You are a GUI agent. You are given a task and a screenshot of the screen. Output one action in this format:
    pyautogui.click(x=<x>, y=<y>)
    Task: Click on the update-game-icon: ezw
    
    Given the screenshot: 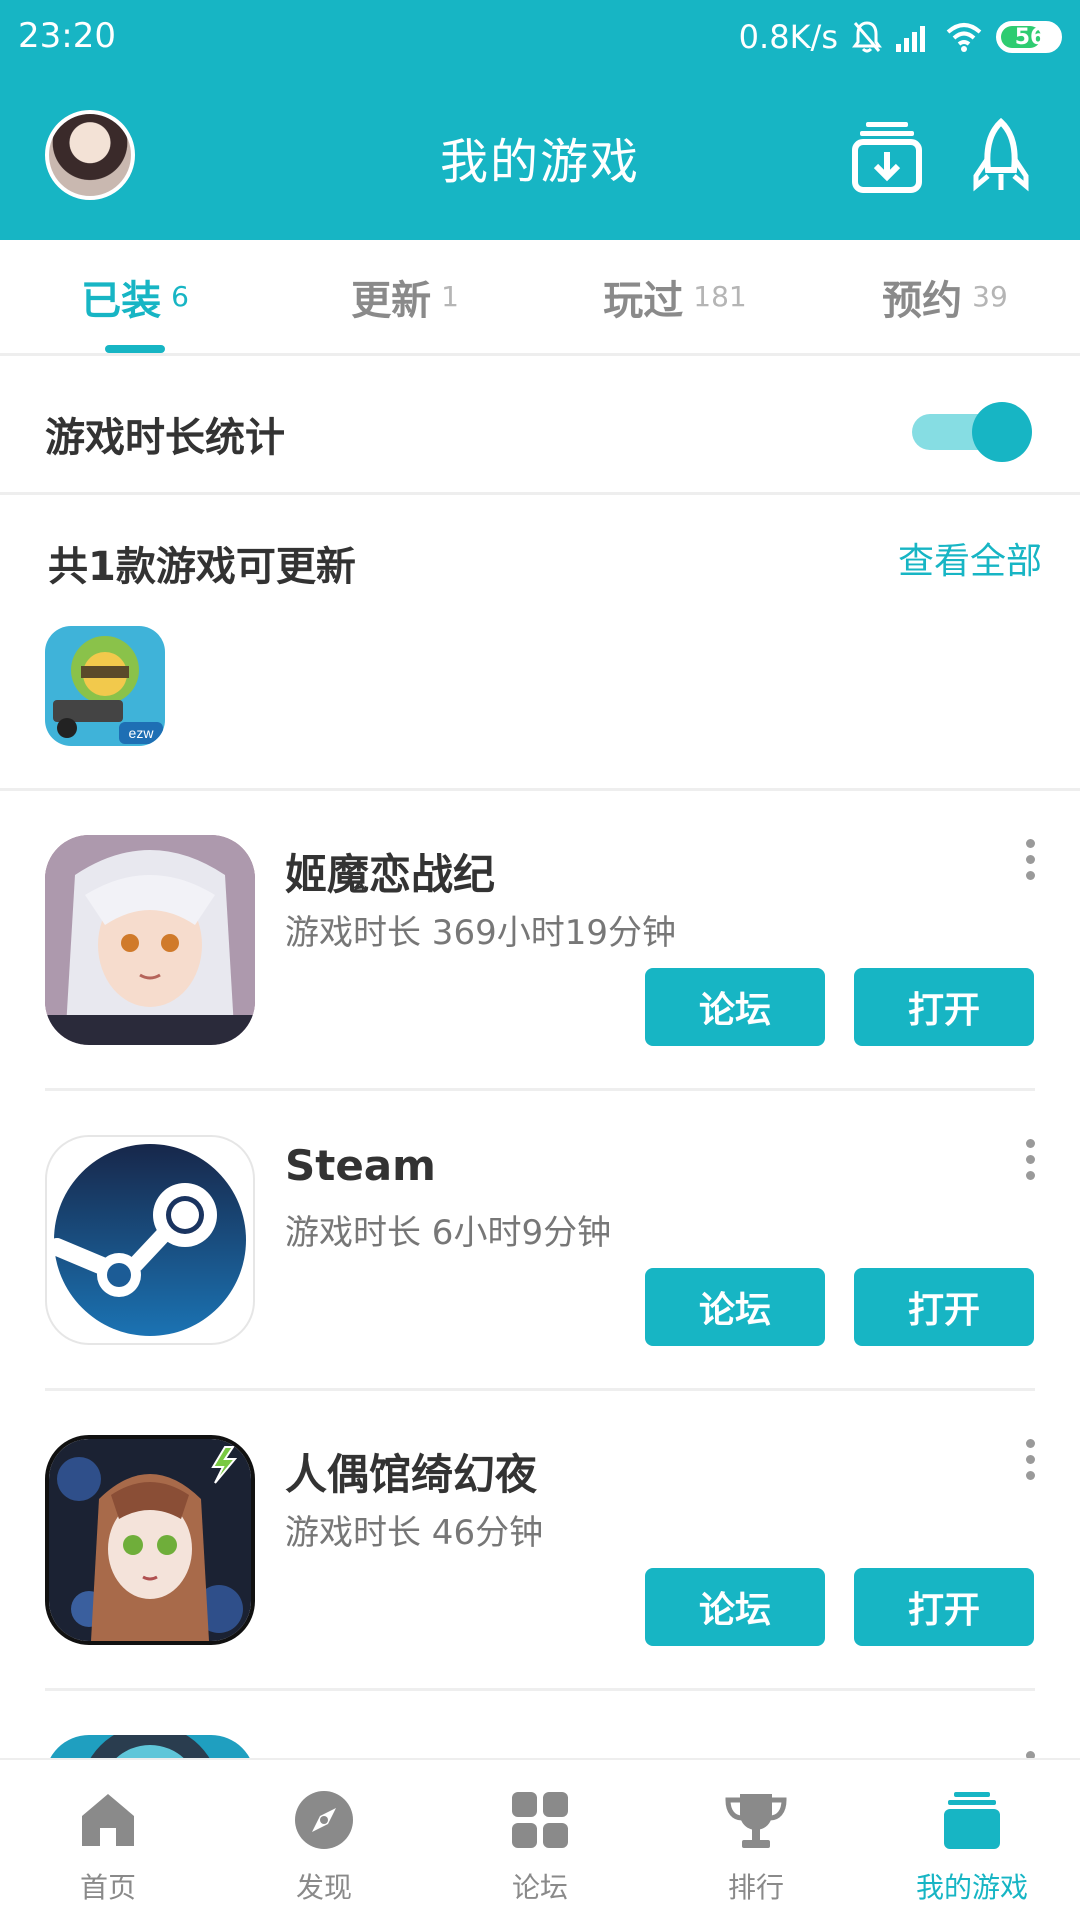 What is the action you would take?
    pyautogui.click(x=105, y=686)
    